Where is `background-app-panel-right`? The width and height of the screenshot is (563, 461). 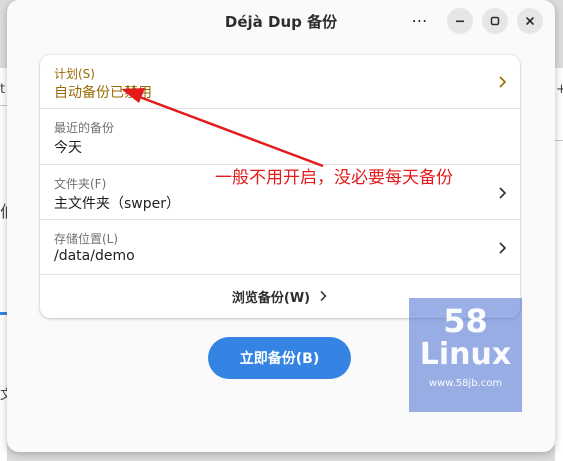
background-app-panel-right is located at coordinates (559, 264).